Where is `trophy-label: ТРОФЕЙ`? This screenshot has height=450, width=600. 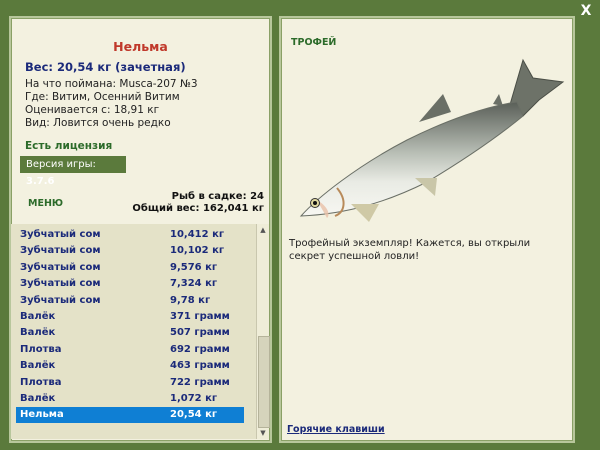
trophy-label: ТРОФЕЙ is located at coordinates (314, 42).